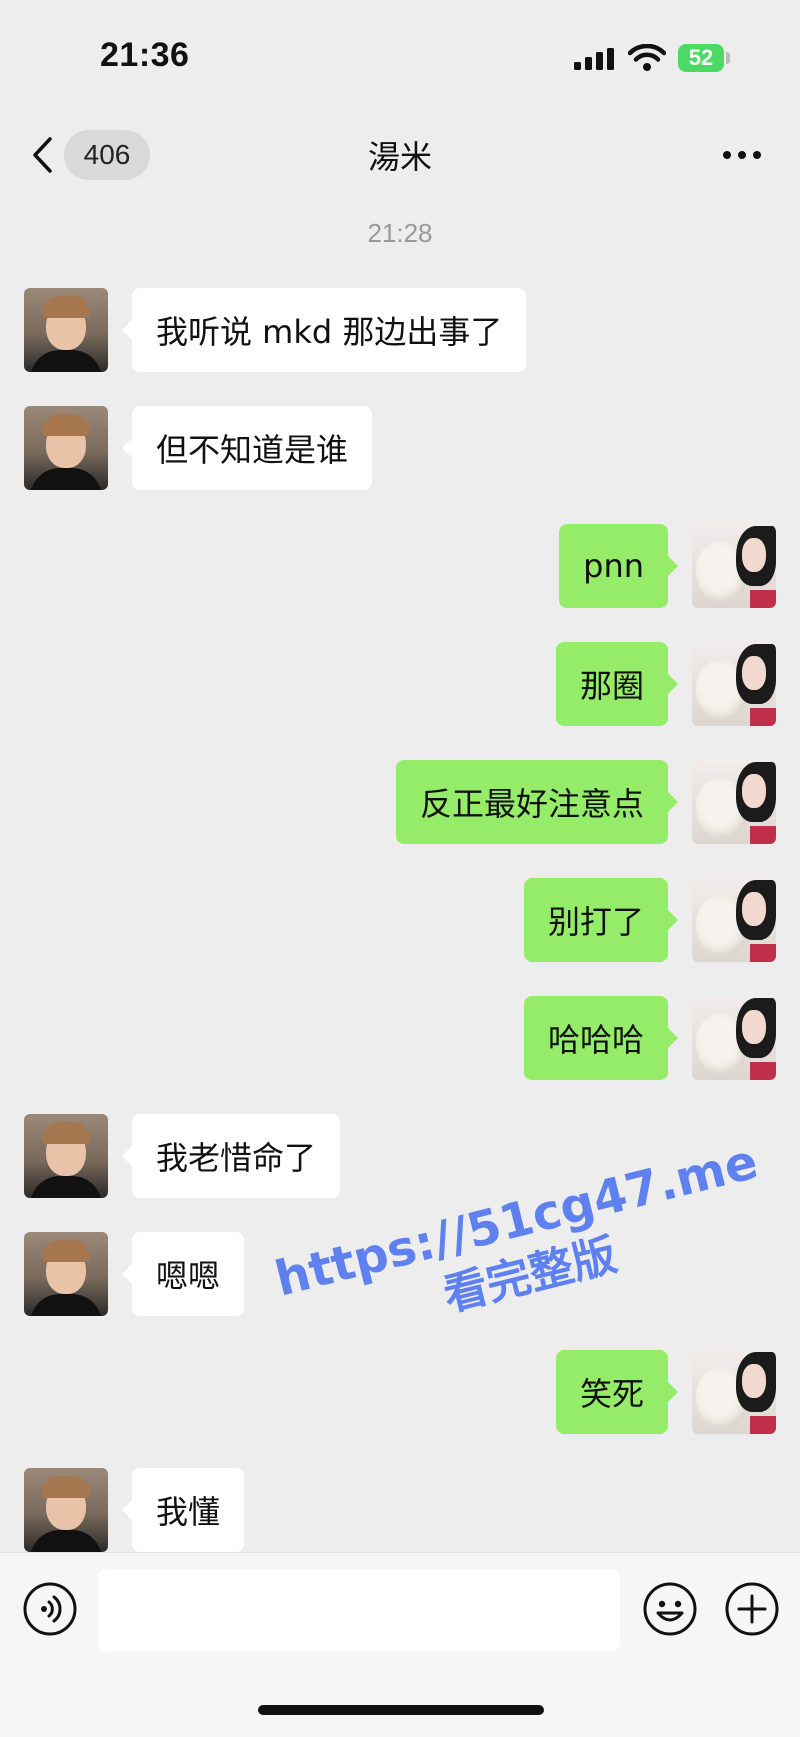 This screenshot has width=800, height=1737. Describe the element at coordinates (601, 1038) in the screenshot. I see `outgoing-message-bubble: 哈哈哈` at that location.